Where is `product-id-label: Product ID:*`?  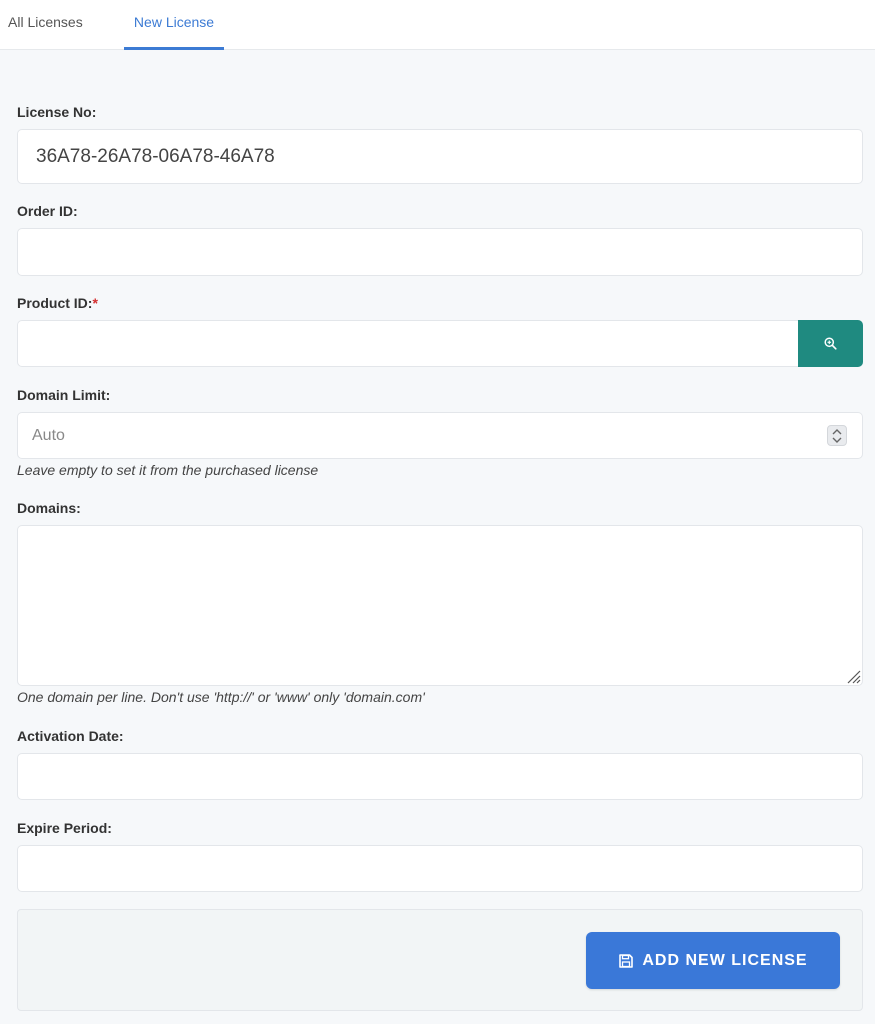 product-id-label: Product ID:* is located at coordinates (57, 303).